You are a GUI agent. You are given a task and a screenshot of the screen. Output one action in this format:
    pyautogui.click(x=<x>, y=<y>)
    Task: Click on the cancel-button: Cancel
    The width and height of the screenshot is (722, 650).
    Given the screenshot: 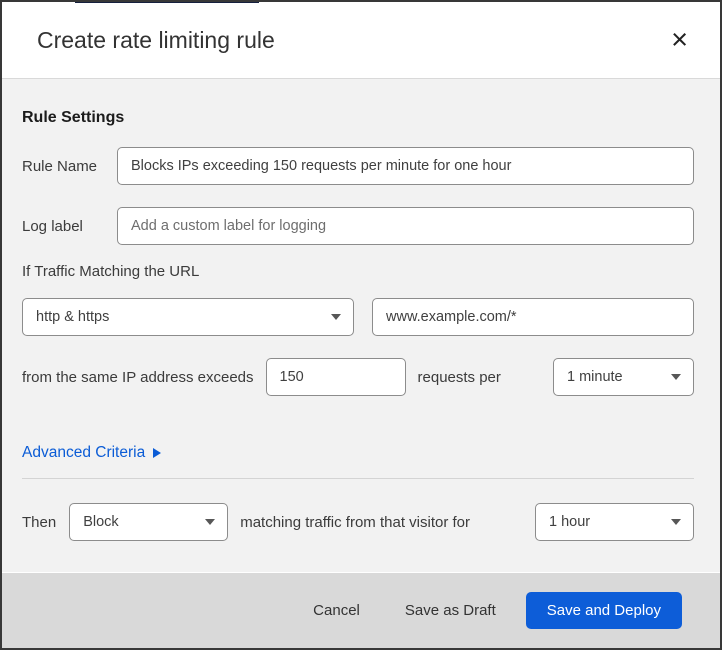 What is the action you would take?
    pyautogui.click(x=336, y=610)
    